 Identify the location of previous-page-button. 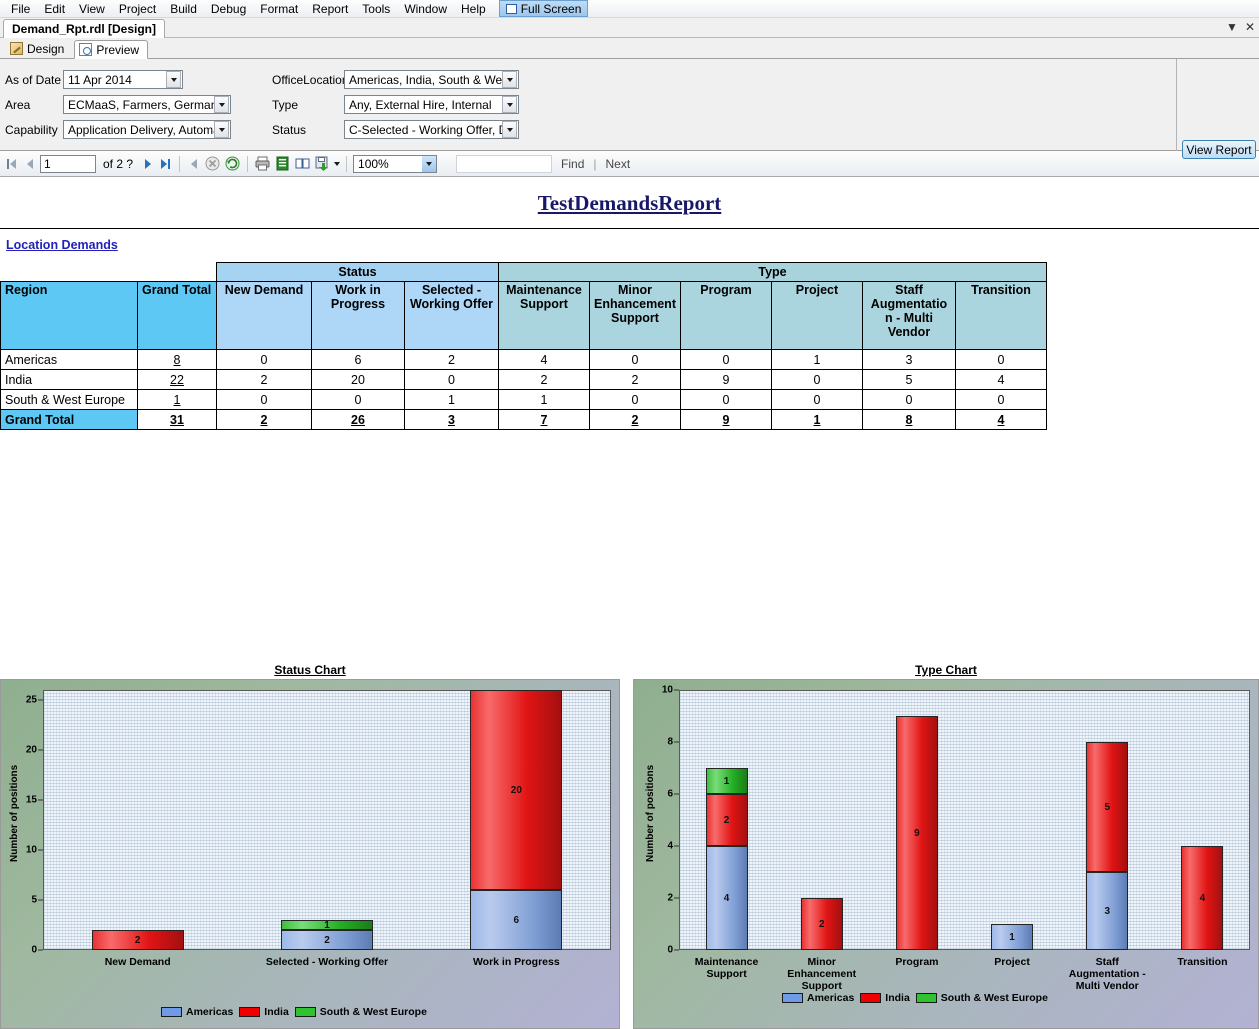
(29, 163).